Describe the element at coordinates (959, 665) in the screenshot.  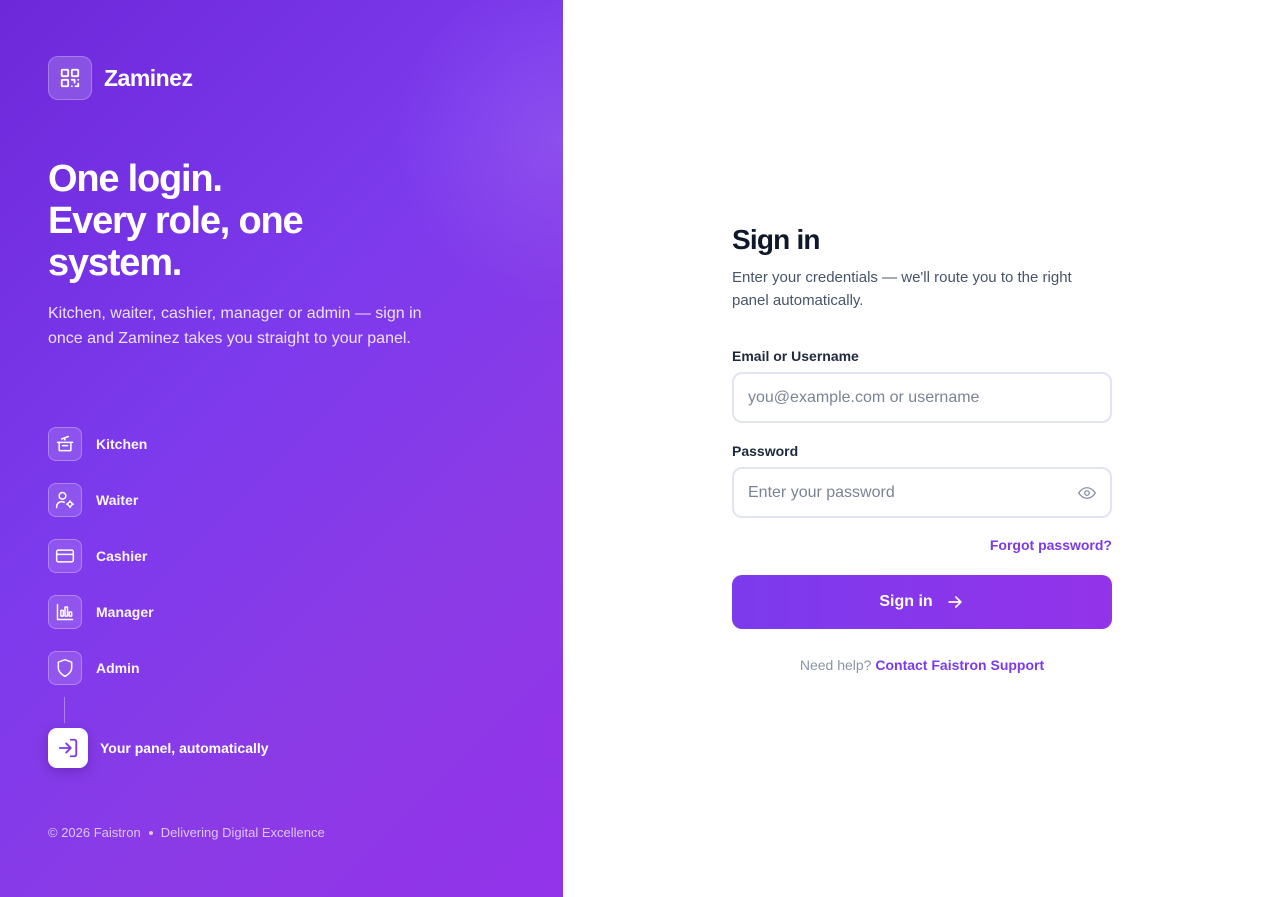
I see `contact-support-link: Contact Faistron Support` at that location.